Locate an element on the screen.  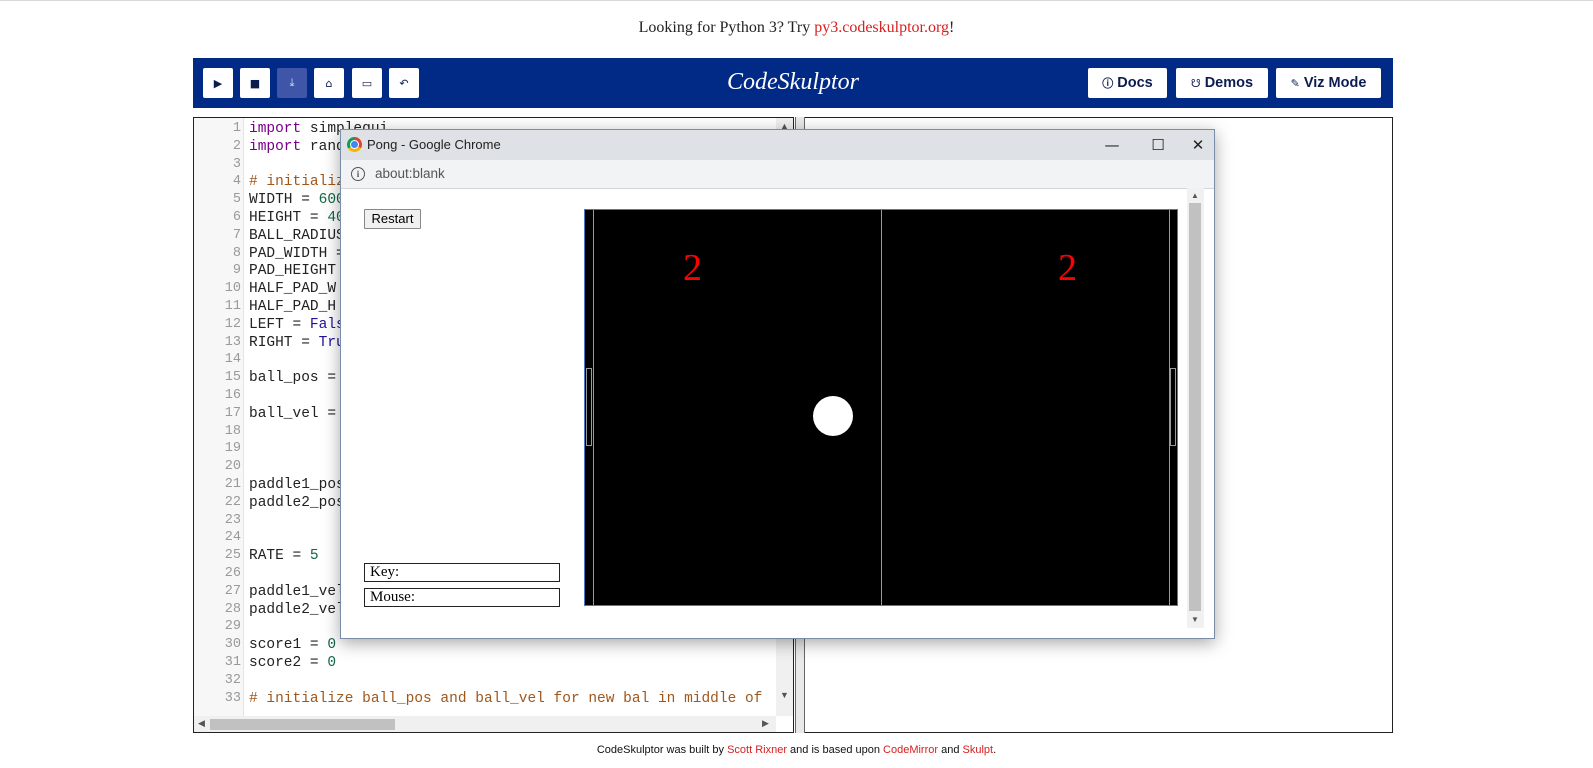
save-button: ■ is located at coordinates (255, 83).